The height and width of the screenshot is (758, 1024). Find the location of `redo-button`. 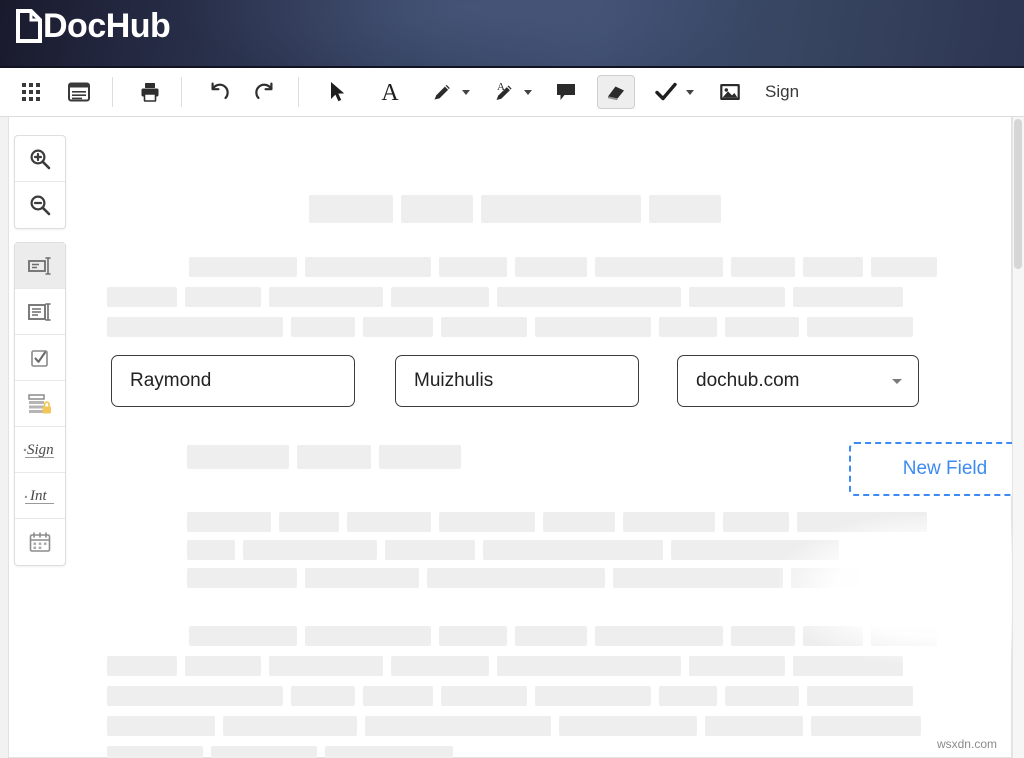

redo-button is located at coordinates (265, 92).